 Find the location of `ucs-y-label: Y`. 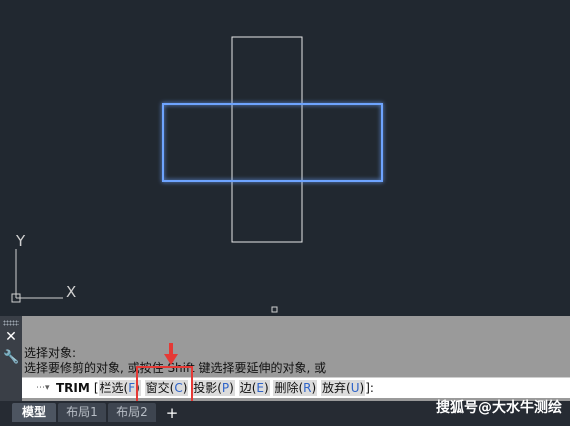

ucs-y-label: Y is located at coordinates (20, 241).